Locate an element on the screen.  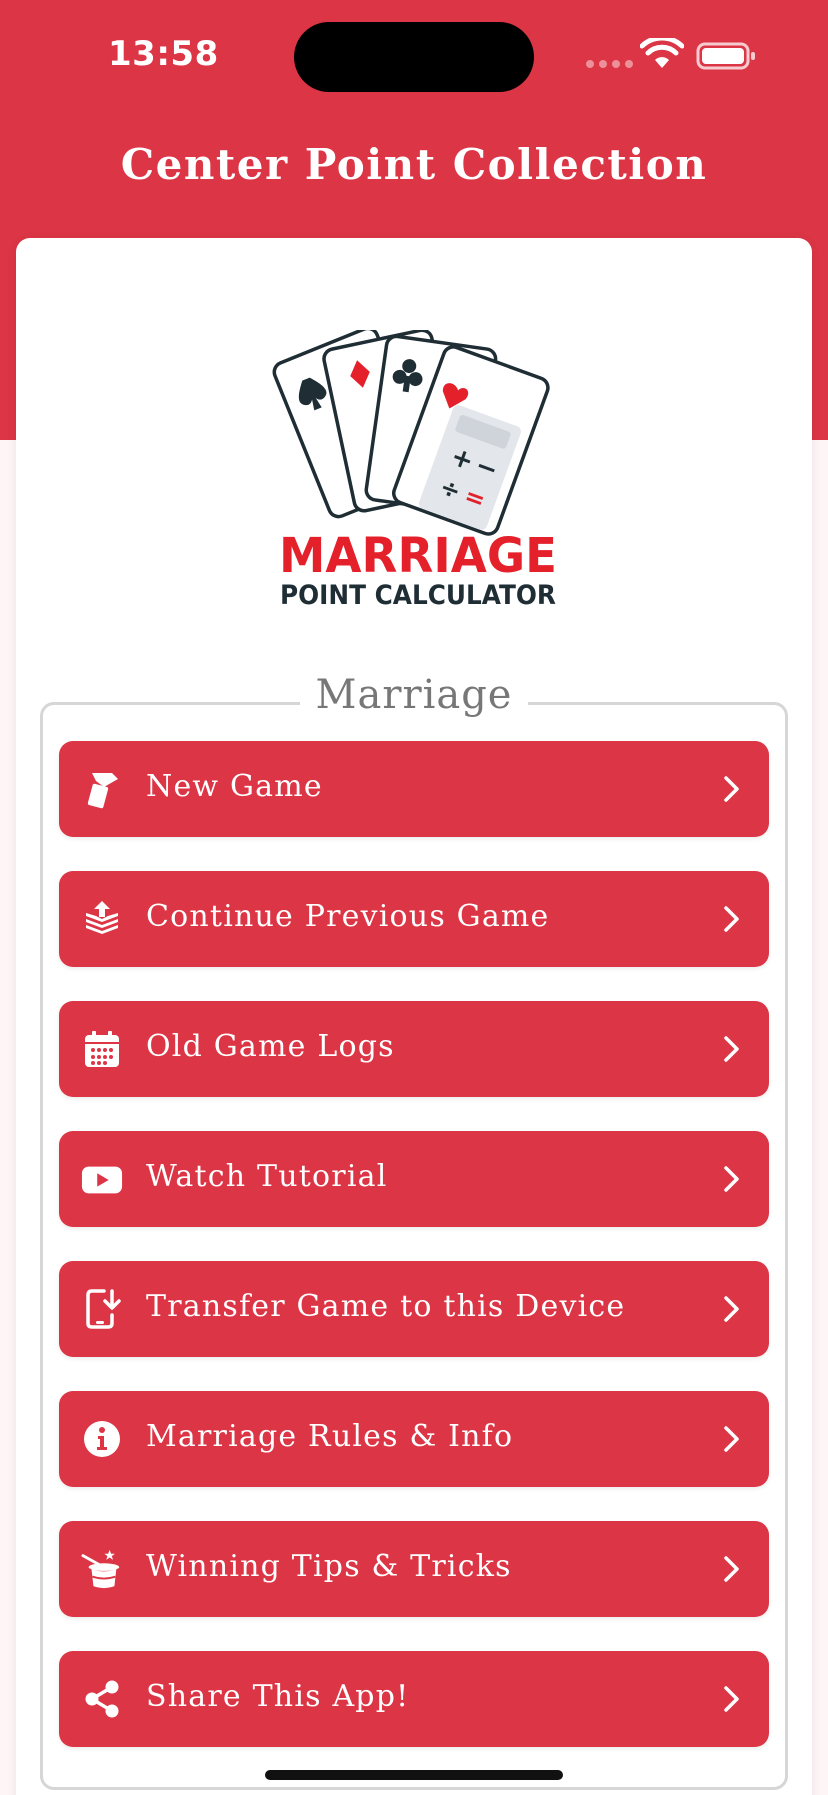
winning-tips-button: Winning Tips & Tricks is located at coordinates (414, 1569).